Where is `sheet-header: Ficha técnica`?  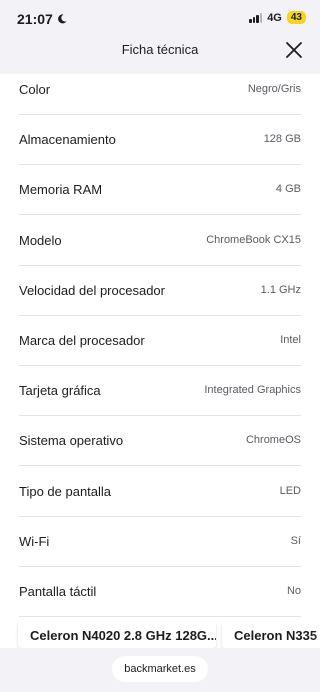
sheet-header: Ficha técnica is located at coordinates (160, 55).